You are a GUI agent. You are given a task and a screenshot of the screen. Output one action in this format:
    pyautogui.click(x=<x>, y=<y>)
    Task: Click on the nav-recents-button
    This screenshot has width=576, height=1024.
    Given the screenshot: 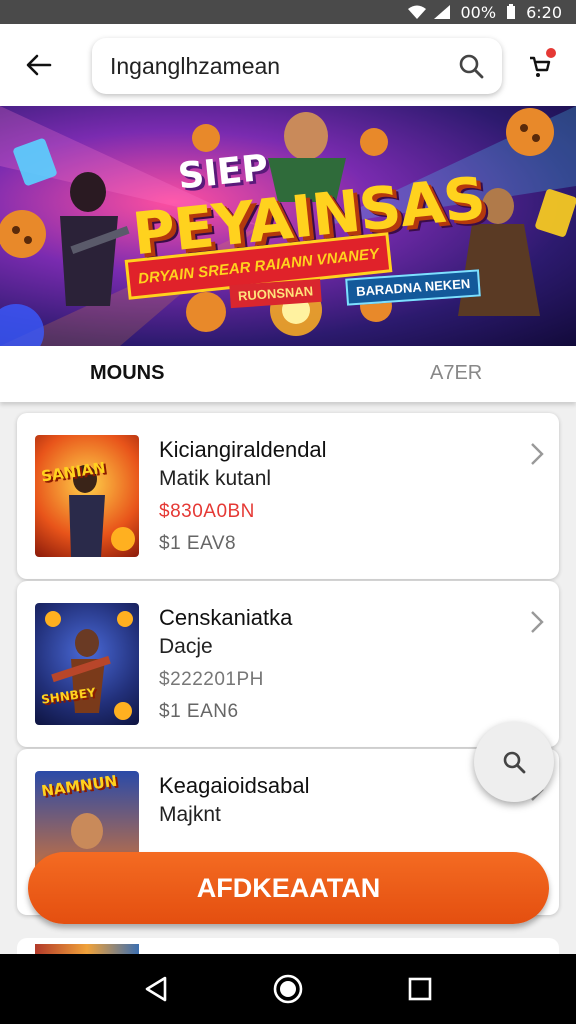 What is the action you would take?
    pyautogui.click(x=420, y=989)
    